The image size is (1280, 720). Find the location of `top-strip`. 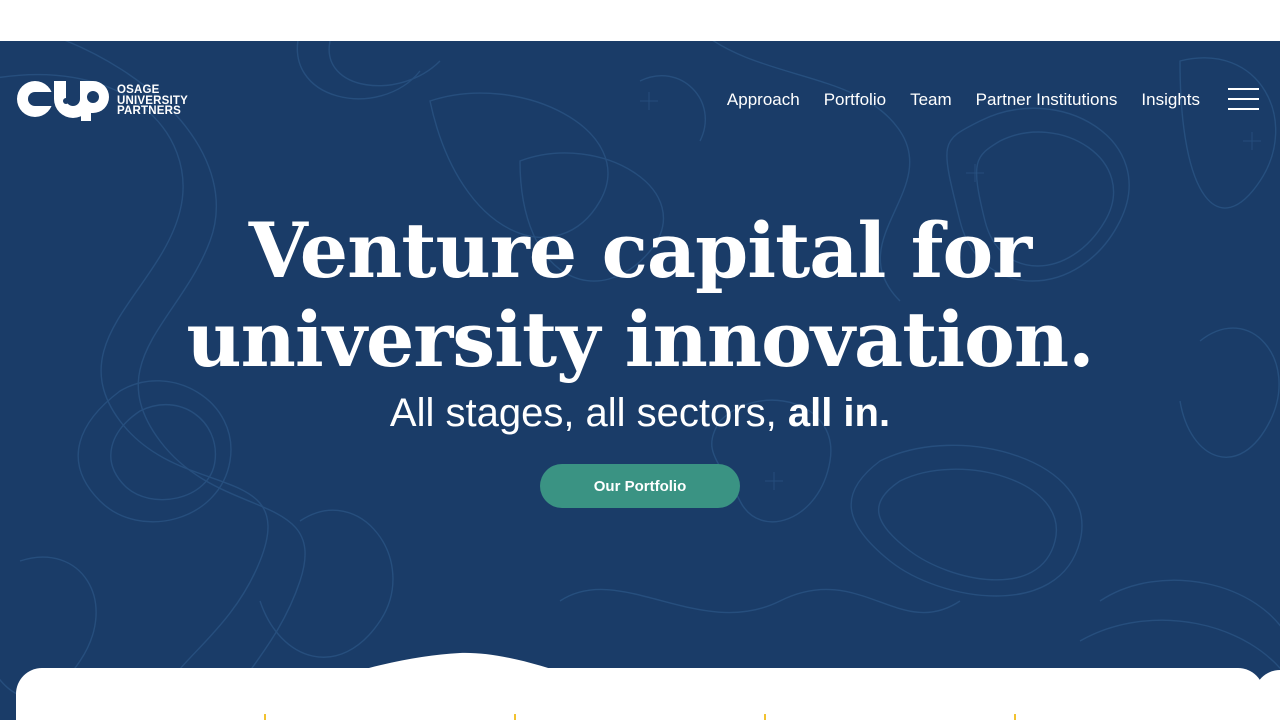

top-strip is located at coordinates (640, 20).